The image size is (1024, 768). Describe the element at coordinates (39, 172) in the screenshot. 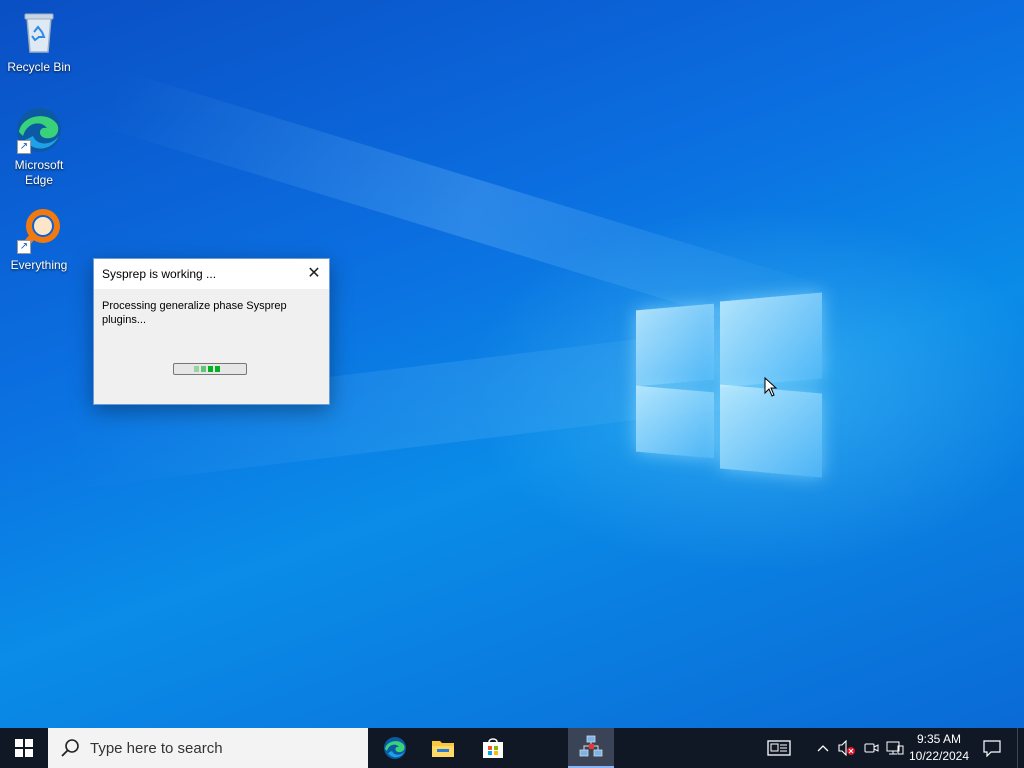

I see `desktop-icon-label: Microsoft Edge` at that location.